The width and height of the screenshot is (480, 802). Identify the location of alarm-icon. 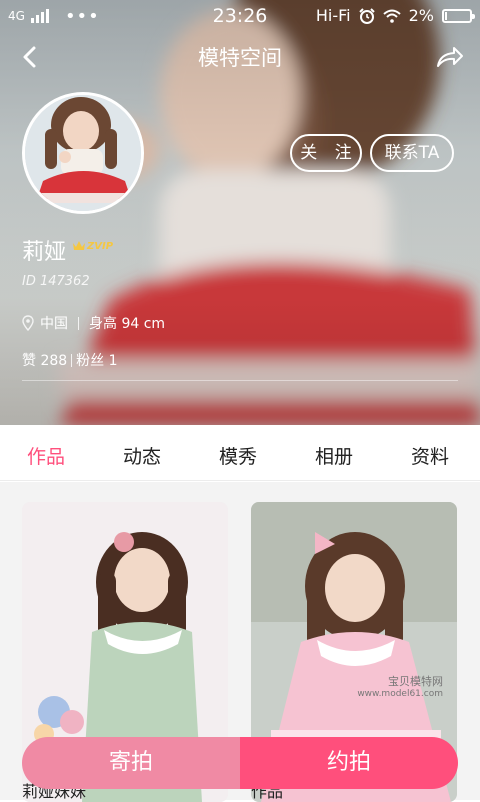
(366, 15).